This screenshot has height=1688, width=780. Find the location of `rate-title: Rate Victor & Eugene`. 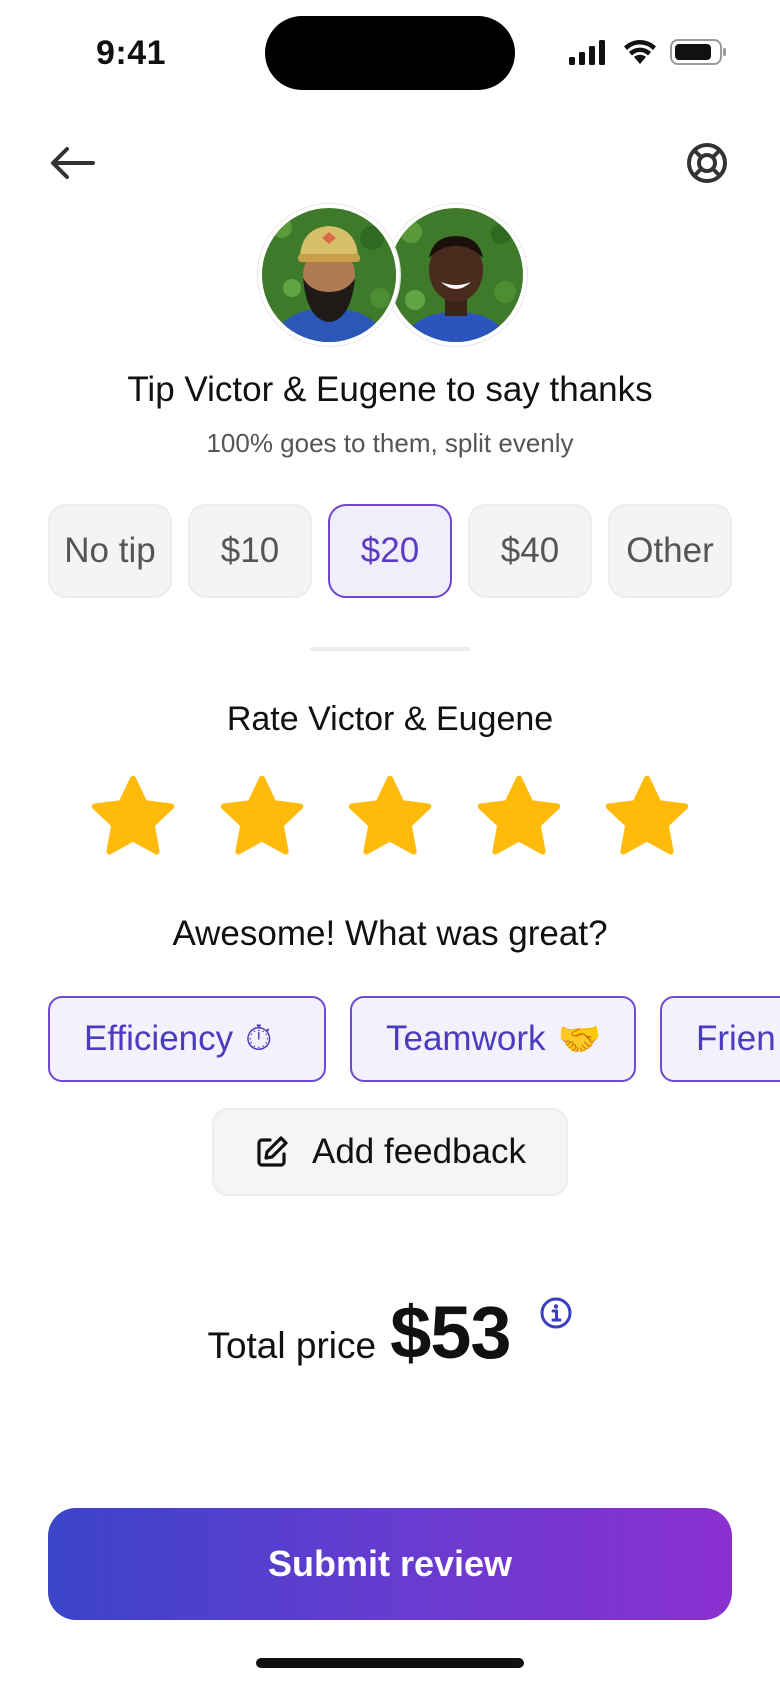

rate-title: Rate Victor & Eugene is located at coordinates (390, 719).